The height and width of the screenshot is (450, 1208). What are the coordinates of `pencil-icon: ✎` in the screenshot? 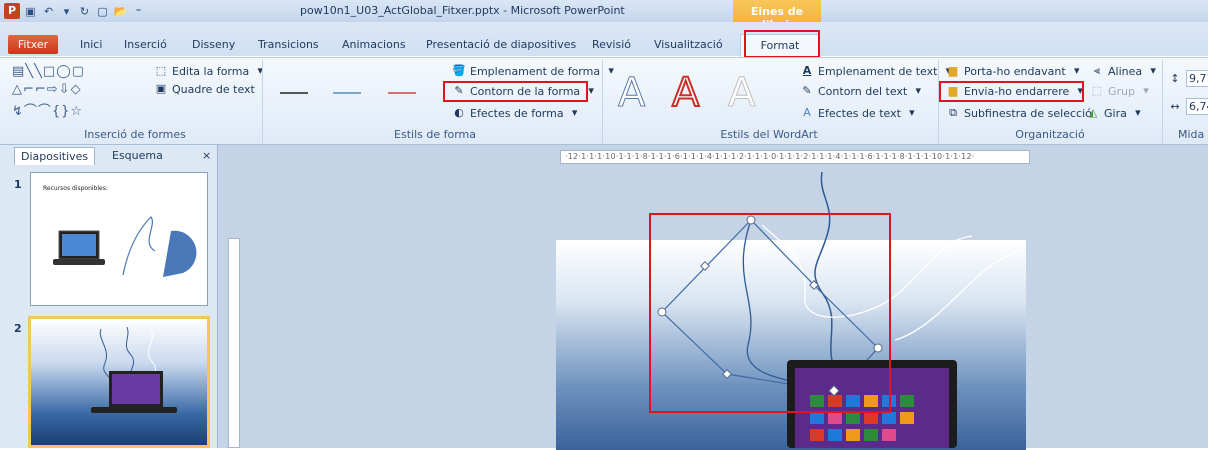 It's located at (459, 90).